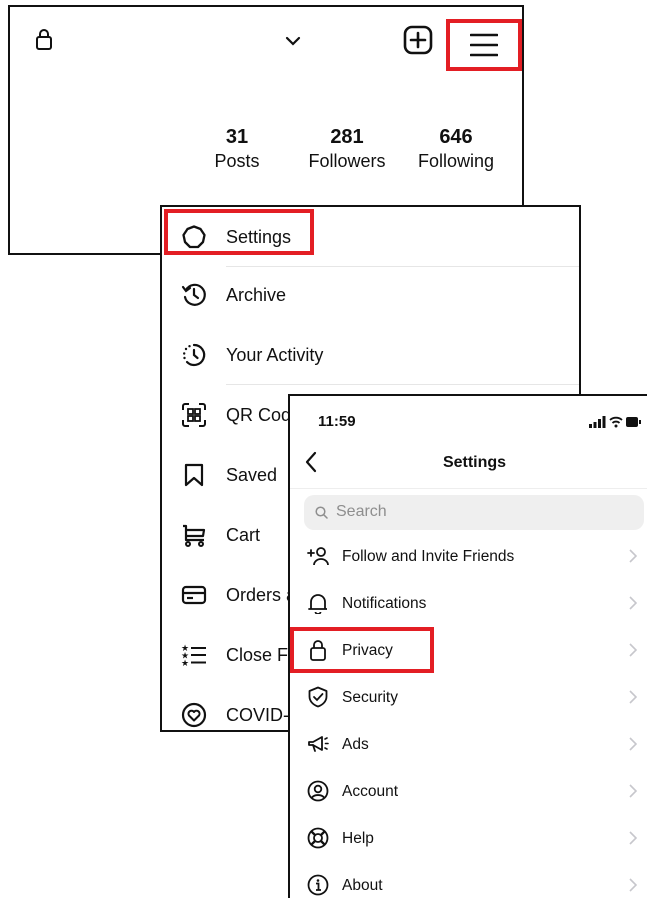  What do you see at coordinates (358, 838) in the screenshot?
I see `settings-item-label: Help` at bounding box center [358, 838].